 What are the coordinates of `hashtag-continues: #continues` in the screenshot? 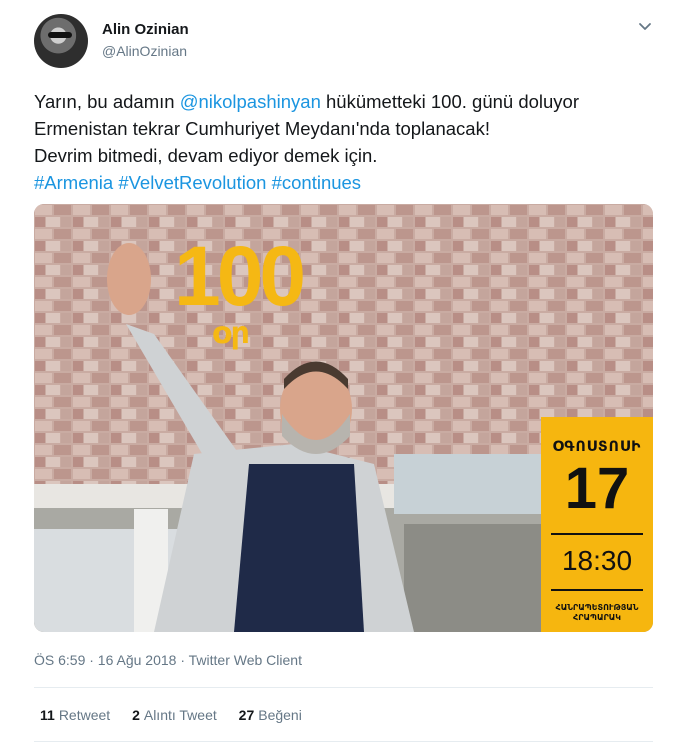 It's located at (316, 182).